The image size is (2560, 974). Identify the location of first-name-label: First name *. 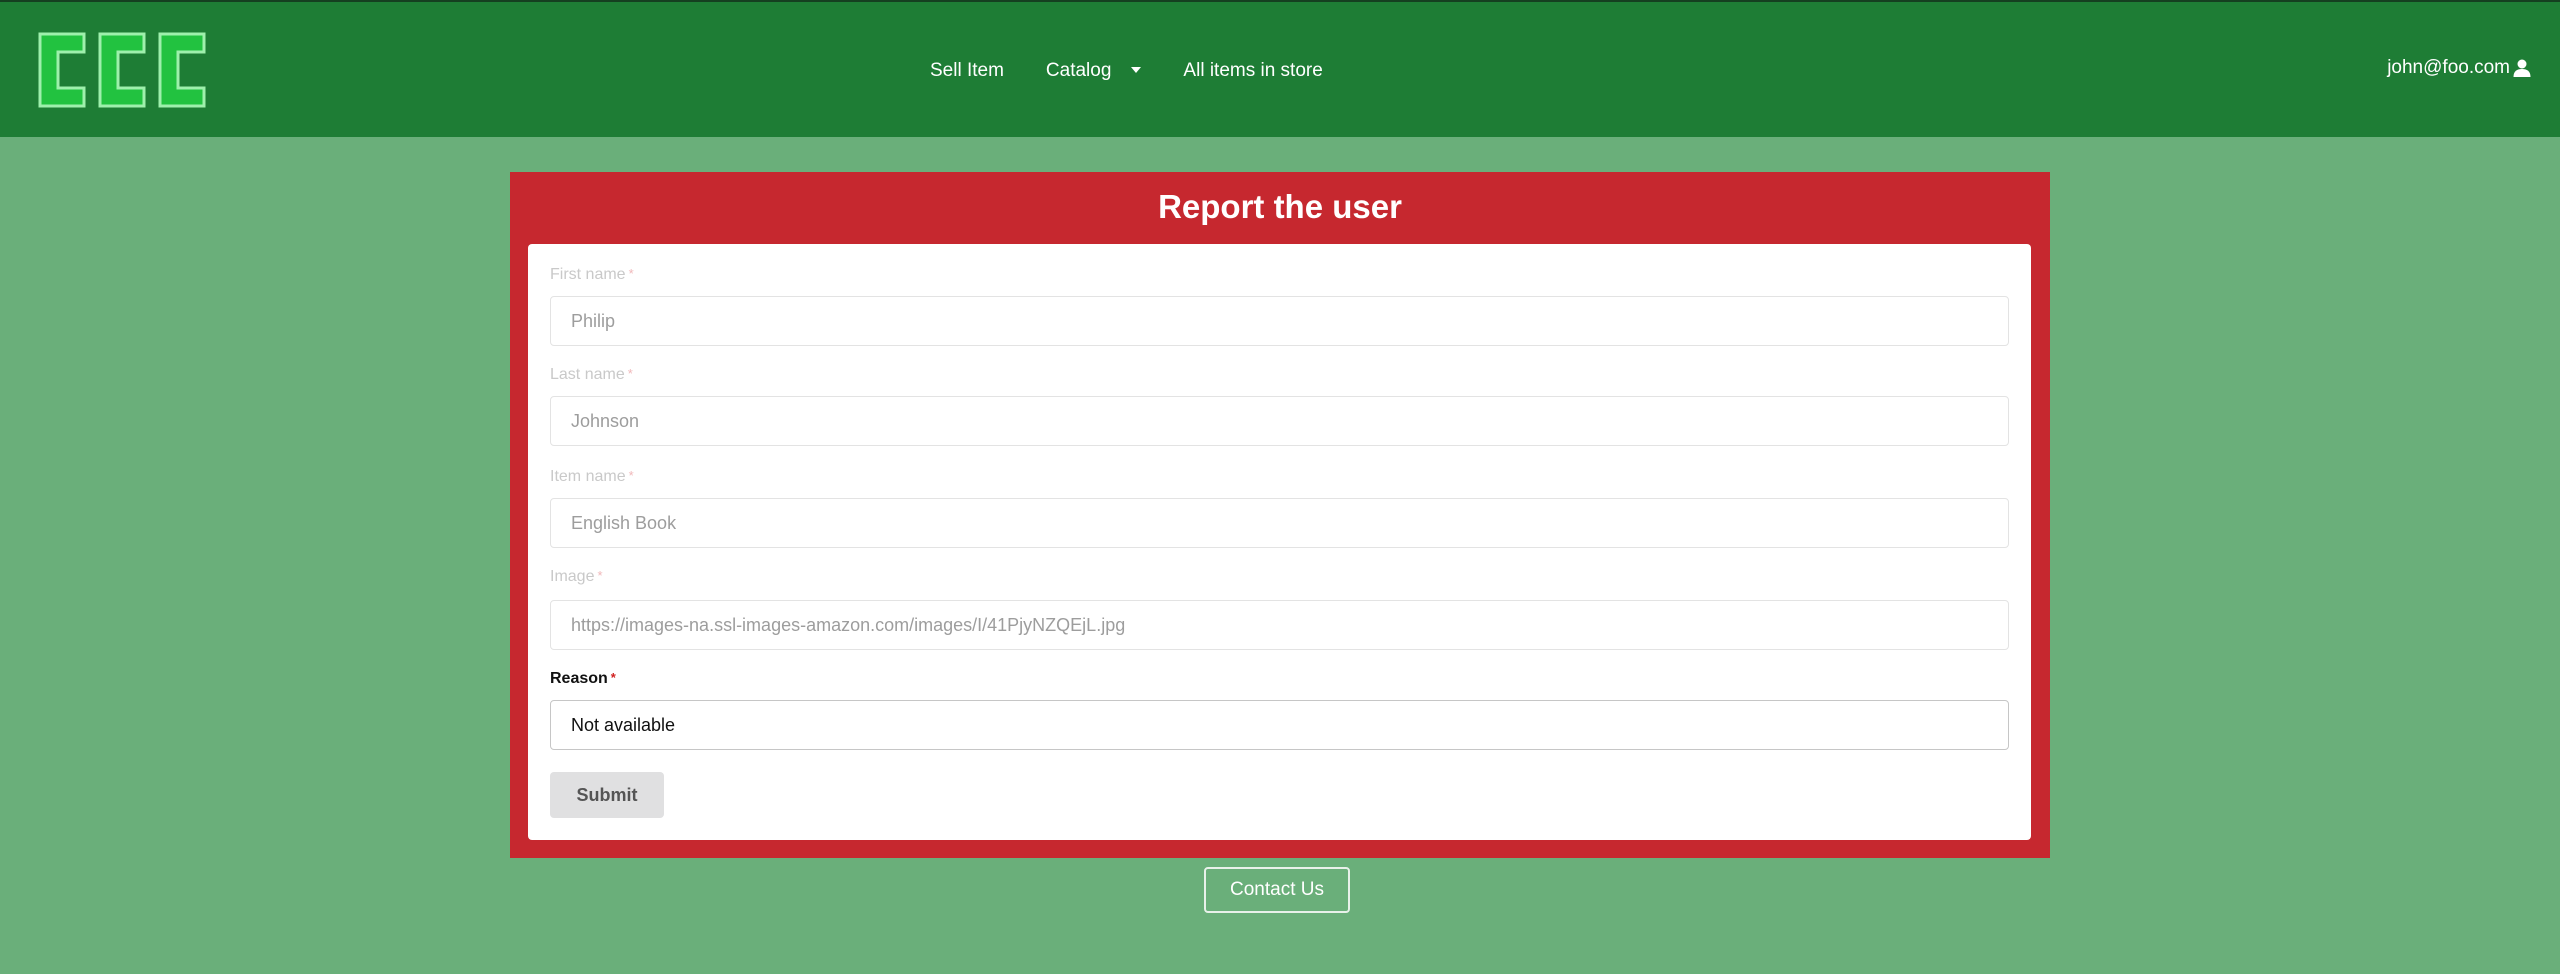
(592, 275).